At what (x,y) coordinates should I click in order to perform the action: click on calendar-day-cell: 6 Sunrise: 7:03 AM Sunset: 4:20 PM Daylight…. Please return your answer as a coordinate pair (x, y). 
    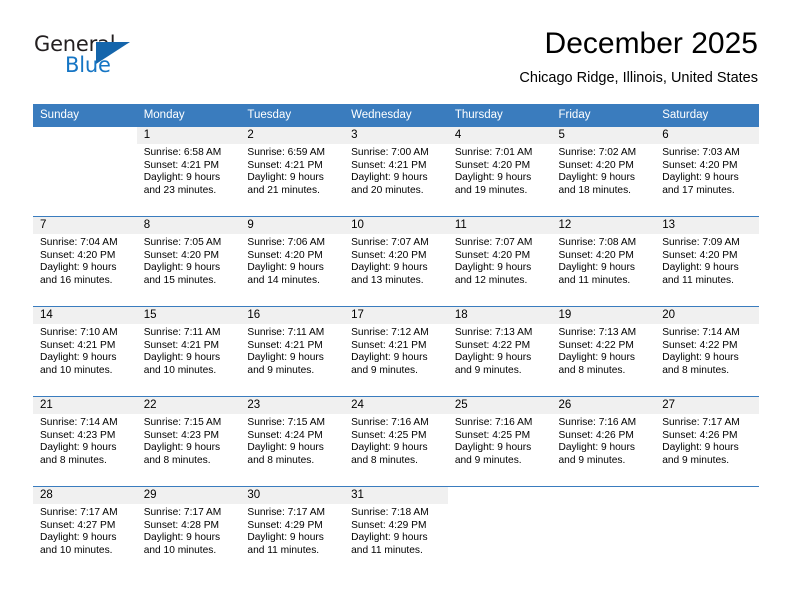
    Looking at the image, I should click on (707, 172).